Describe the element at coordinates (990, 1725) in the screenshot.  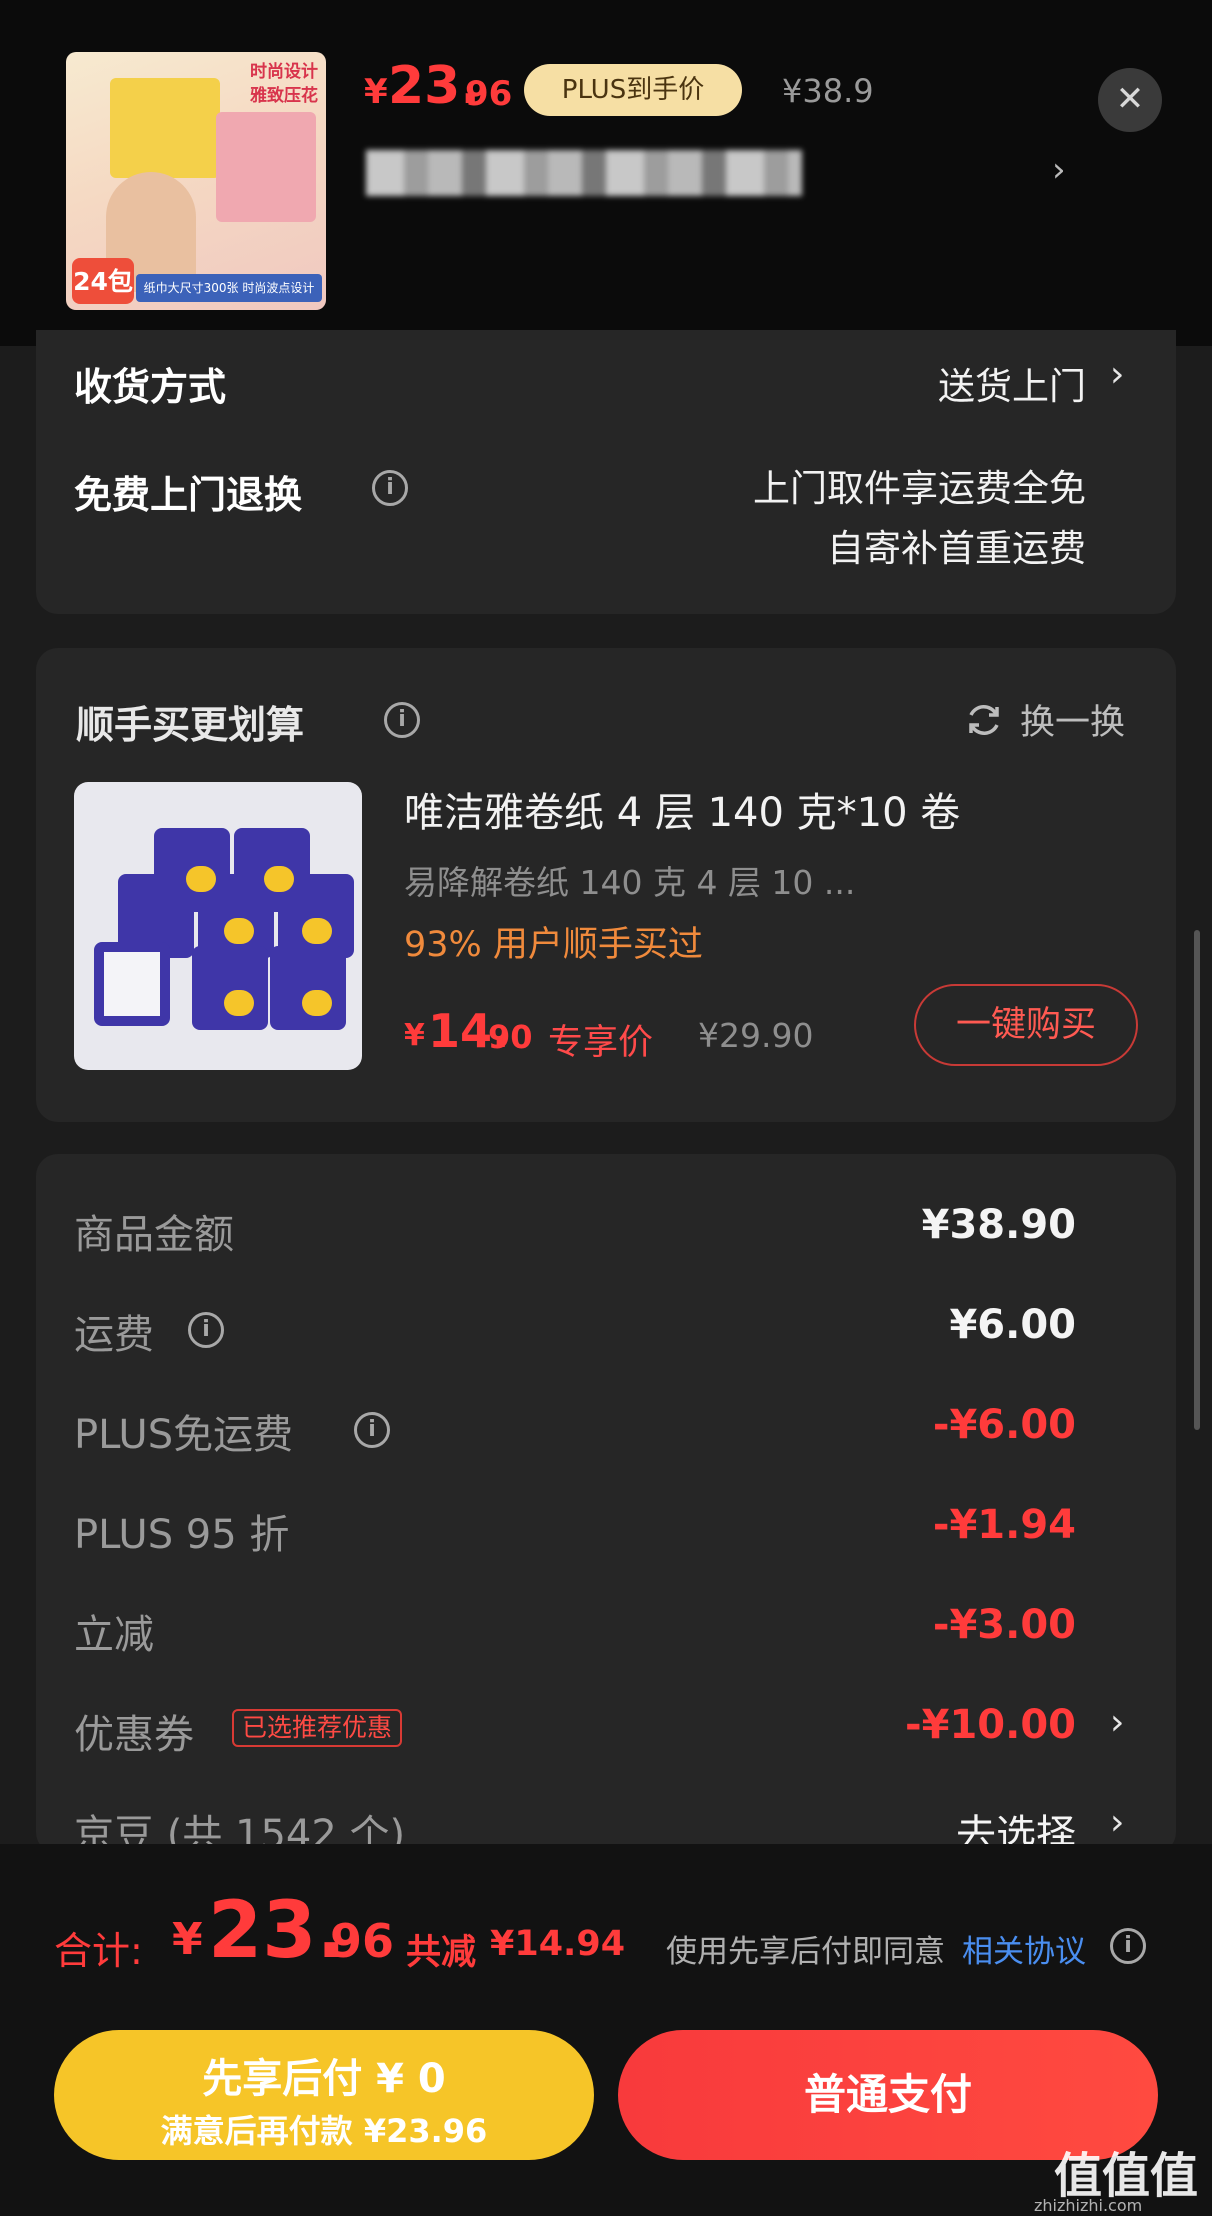
I see `summary-value-coupon: -¥10.00` at that location.